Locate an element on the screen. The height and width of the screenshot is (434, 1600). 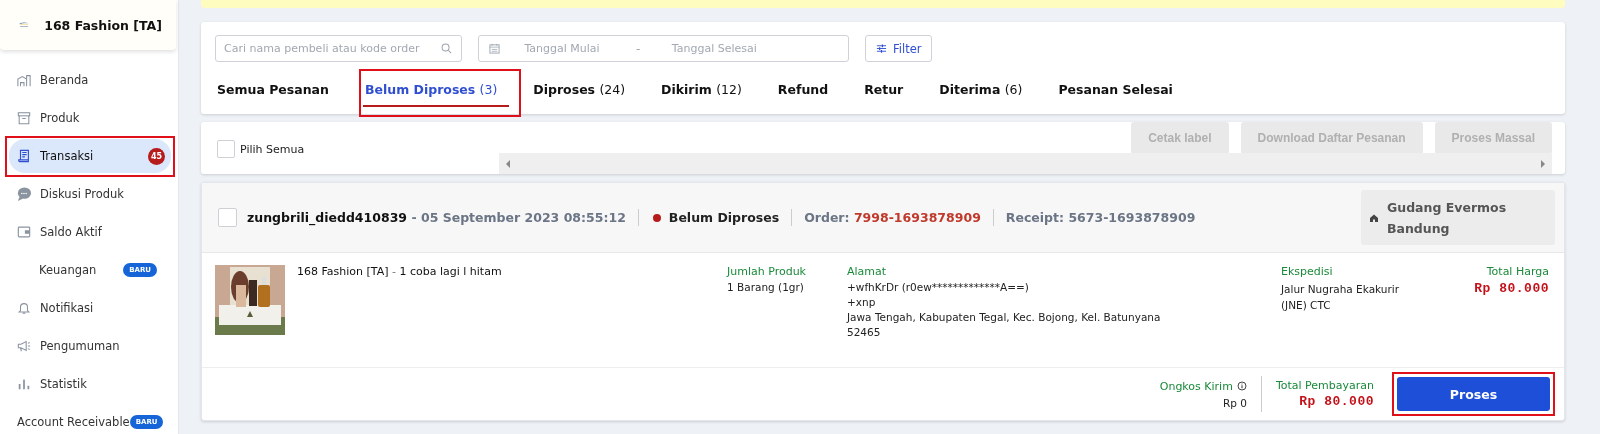
filter-button: Filter is located at coordinates (899, 48).